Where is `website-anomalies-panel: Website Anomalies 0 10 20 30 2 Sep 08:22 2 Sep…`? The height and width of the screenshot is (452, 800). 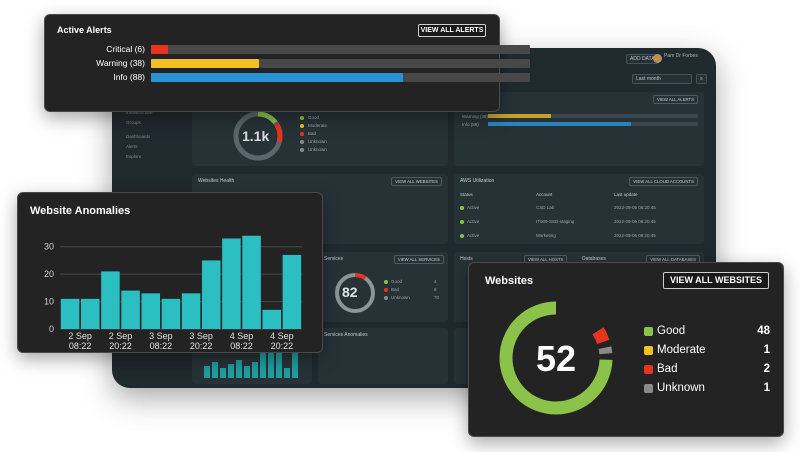 website-anomalies-panel: Website Anomalies 0 10 20 30 2 Sep 08:22 2 Sep… is located at coordinates (170, 272).